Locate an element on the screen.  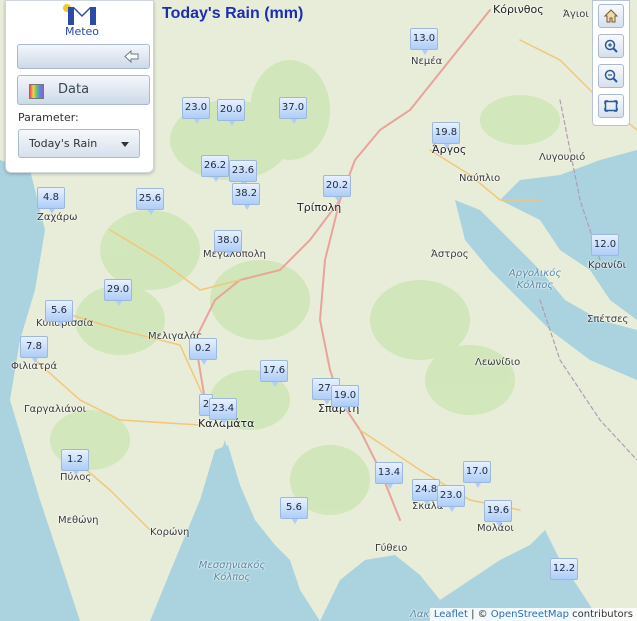
parameter-select: Today's Rain is located at coordinates (79, 143).